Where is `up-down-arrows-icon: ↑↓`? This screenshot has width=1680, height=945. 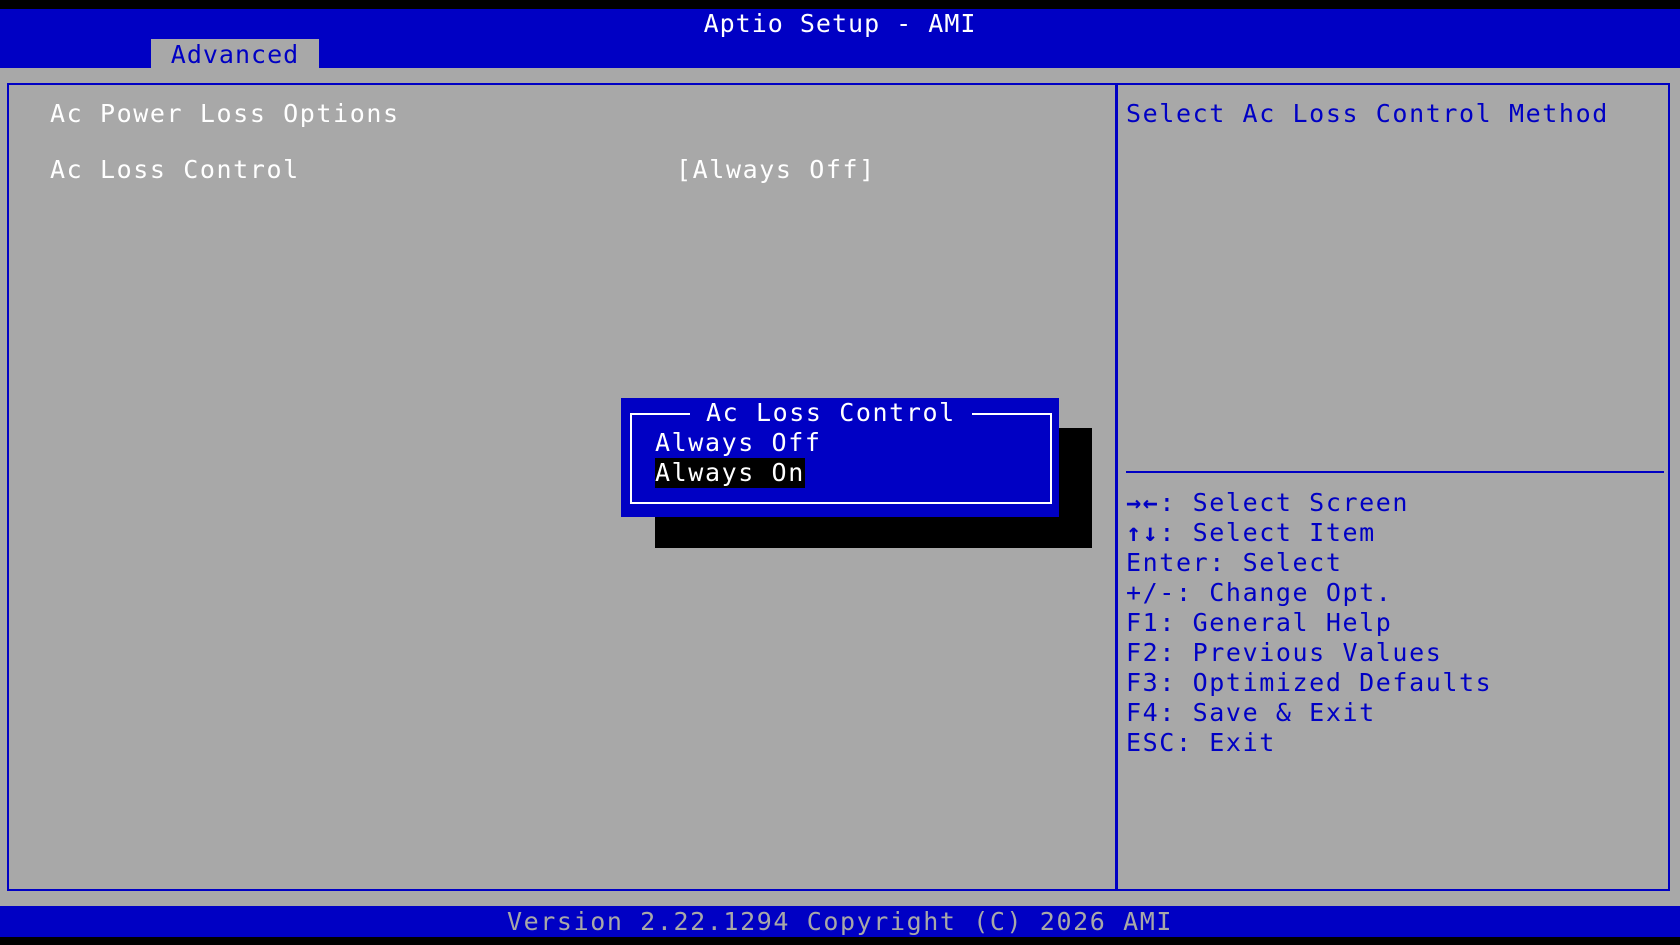 up-down-arrows-icon: ↑↓ is located at coordinates (1143, 532).